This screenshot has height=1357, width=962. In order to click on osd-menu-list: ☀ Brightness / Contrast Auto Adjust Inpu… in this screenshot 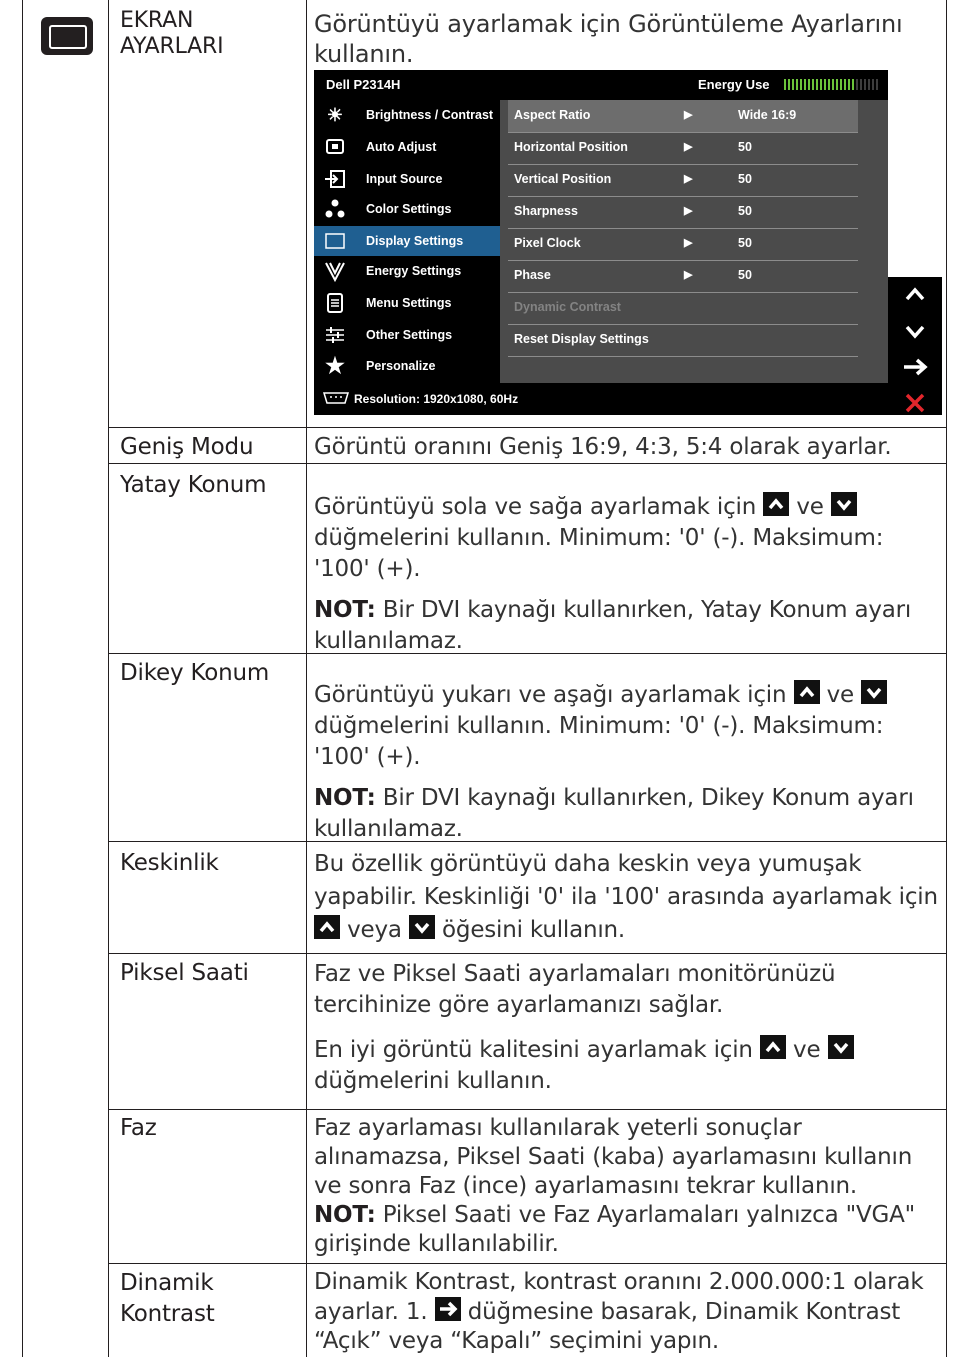, I will do `click(407, 241)`.